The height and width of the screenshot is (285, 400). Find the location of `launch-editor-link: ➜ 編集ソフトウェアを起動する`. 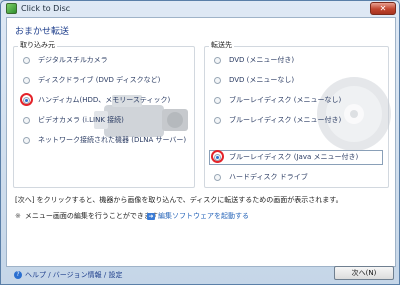

launch-editor-link: ➜ 編集ソフトウェアを起動する is located at coordinates (198, 216).